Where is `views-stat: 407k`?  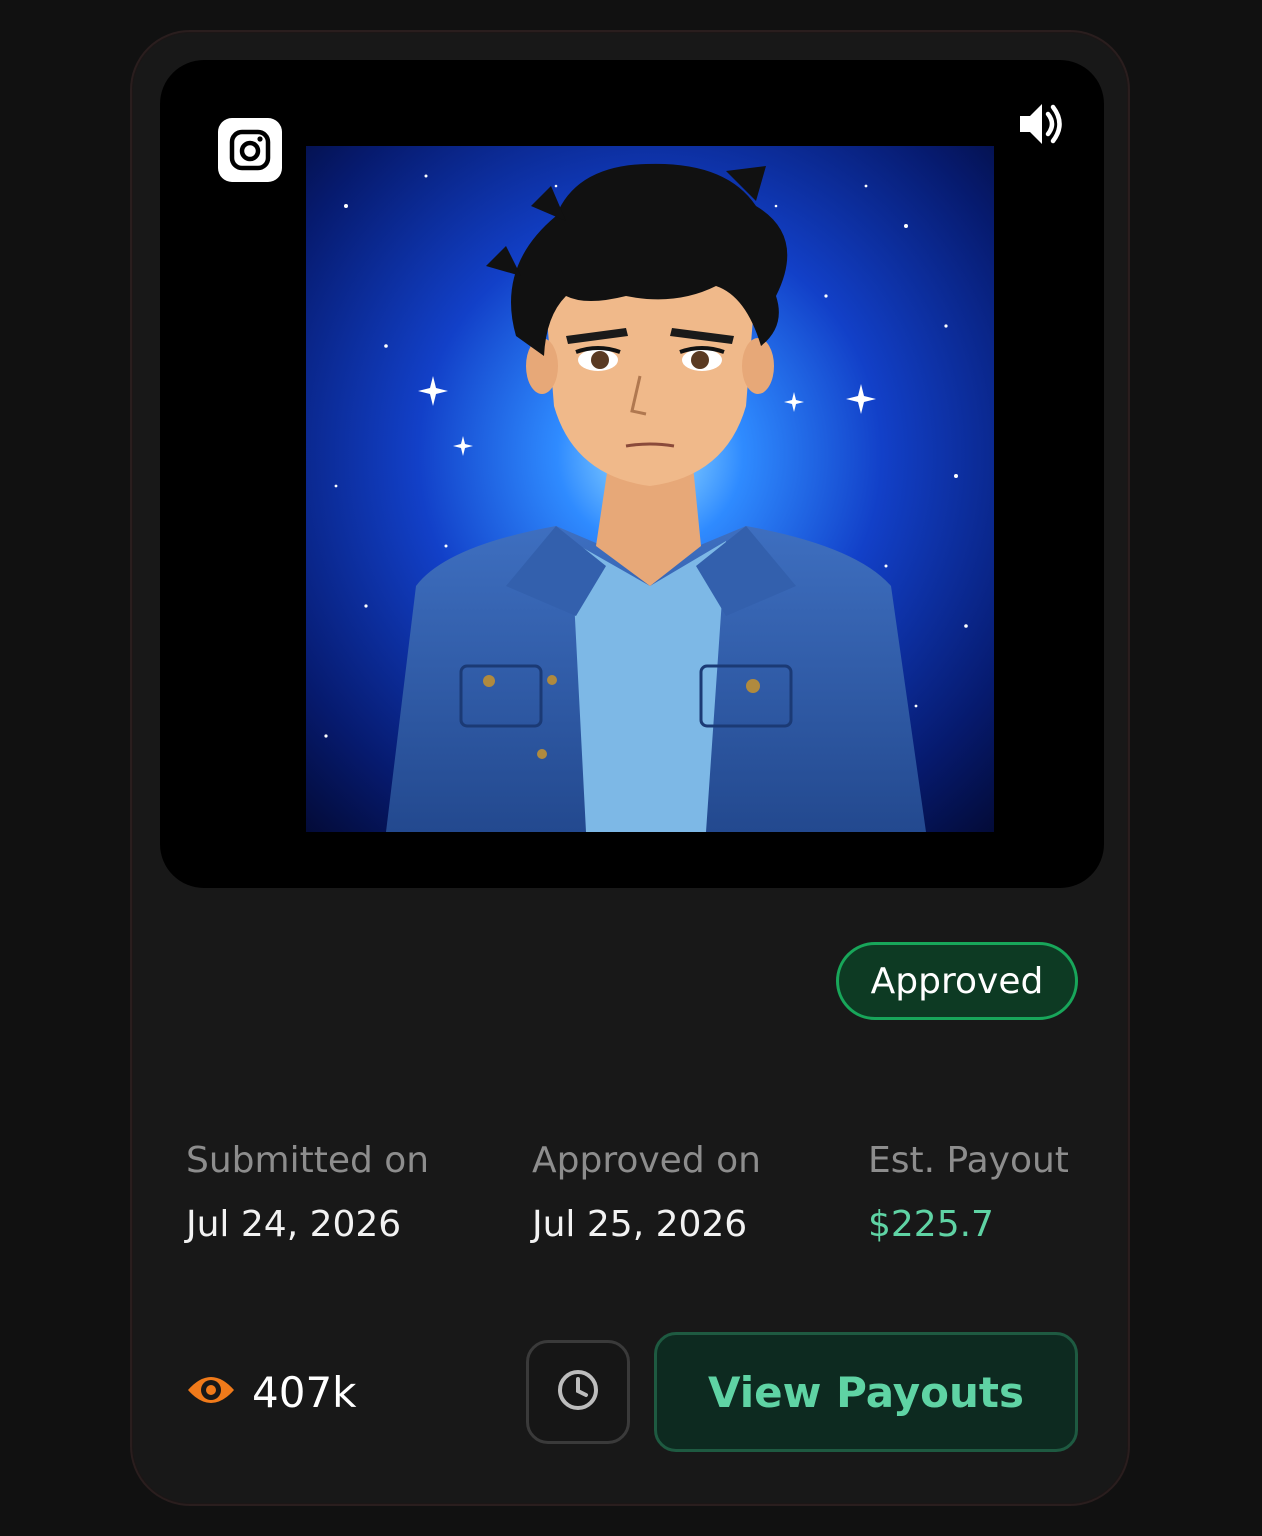 views-stat: 407k is located at coordinates (271, 1392).